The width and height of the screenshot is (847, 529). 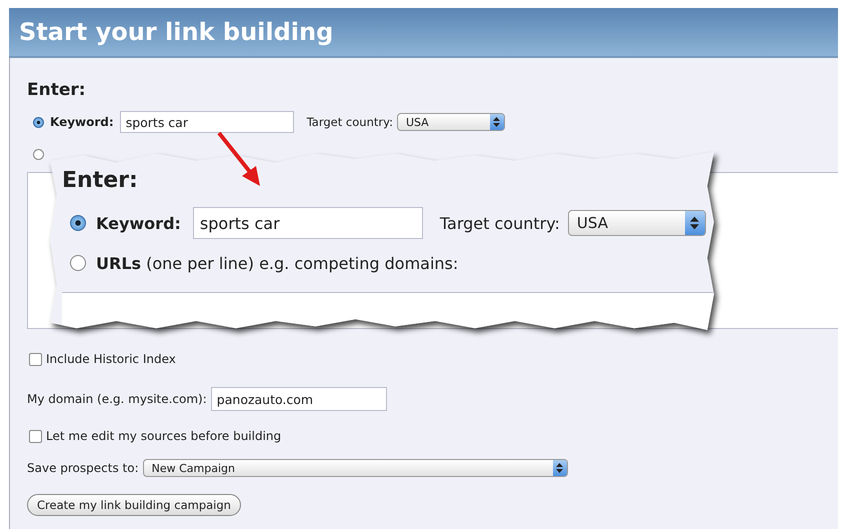 What do you see at coordinates (117, 399) in the screenshot?
I see `domain-label: My domain (e.g. mysite.com):` at bounding box center [117, 399].